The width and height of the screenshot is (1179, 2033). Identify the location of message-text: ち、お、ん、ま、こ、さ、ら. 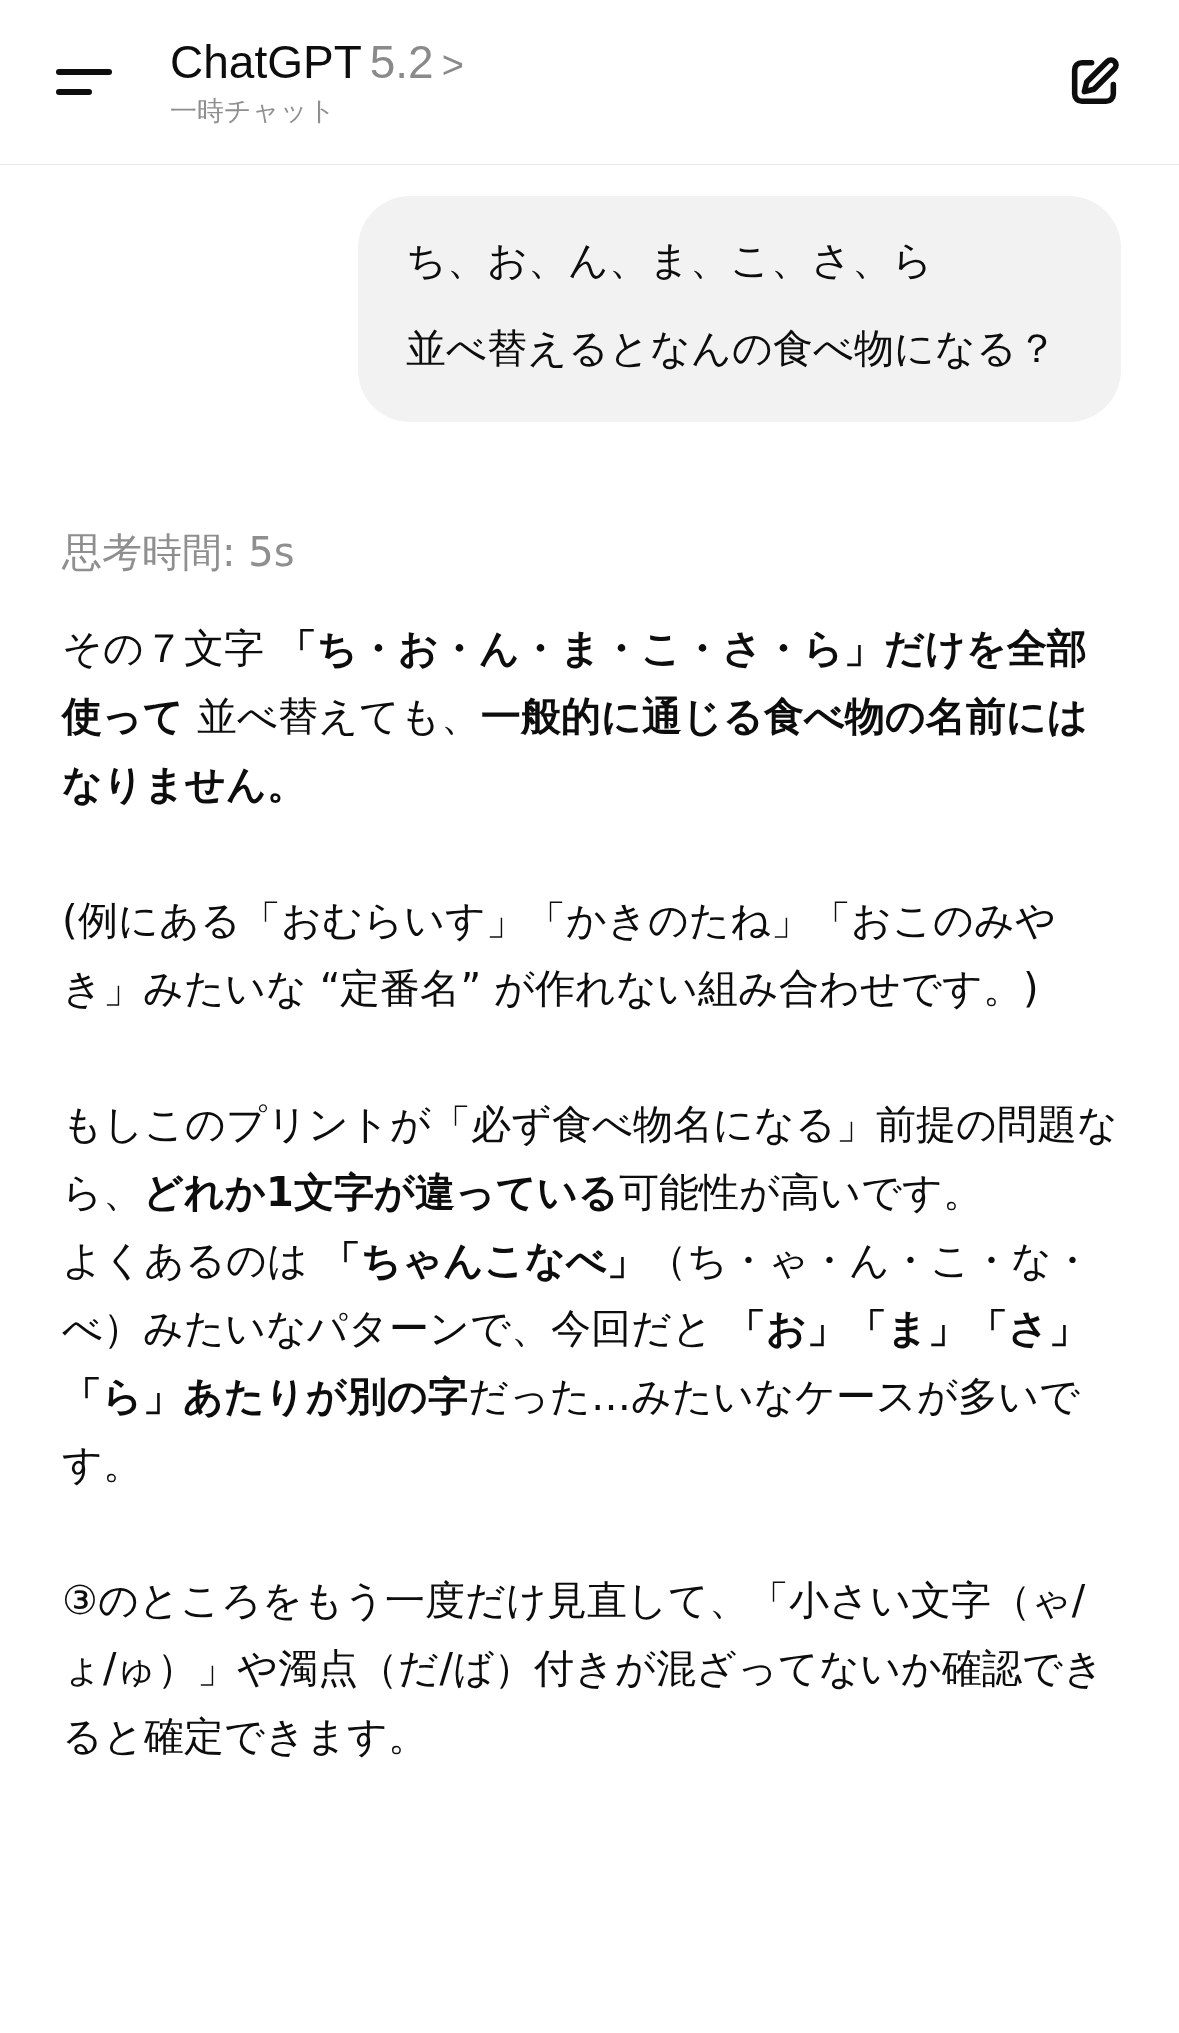
(670, 260).